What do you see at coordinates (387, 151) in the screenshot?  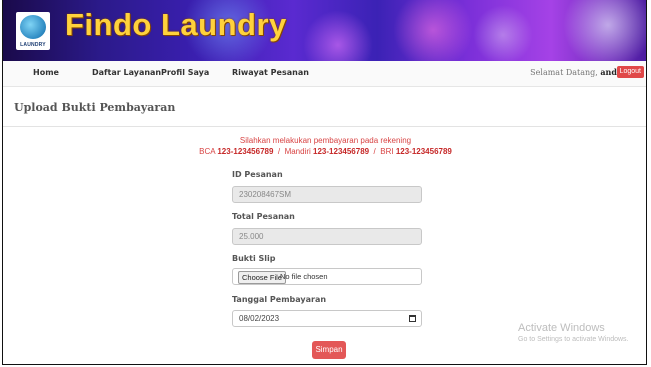 I see `bank-bri-label: BRI` at bounding box center [387, 151].